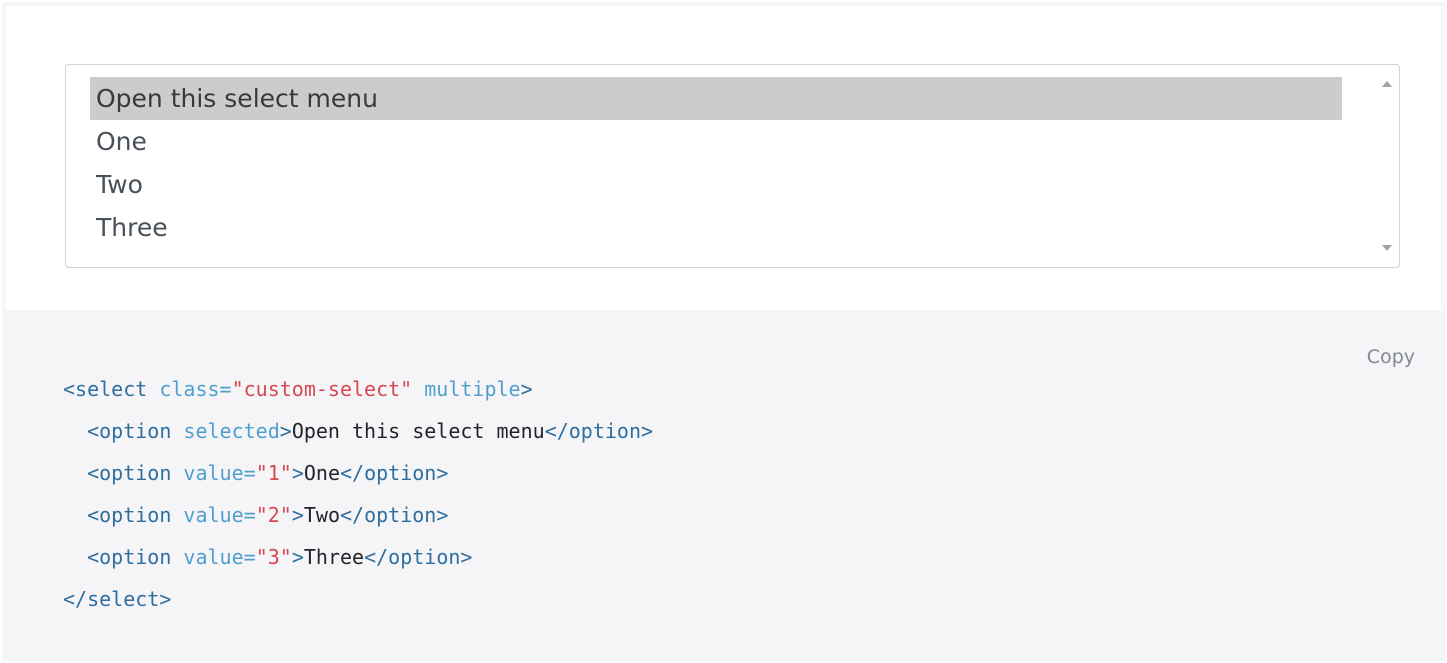 Image resolution: width=1447 pixels, height=663 pixels. I want to click on code-token: Three, so click(334, 557).